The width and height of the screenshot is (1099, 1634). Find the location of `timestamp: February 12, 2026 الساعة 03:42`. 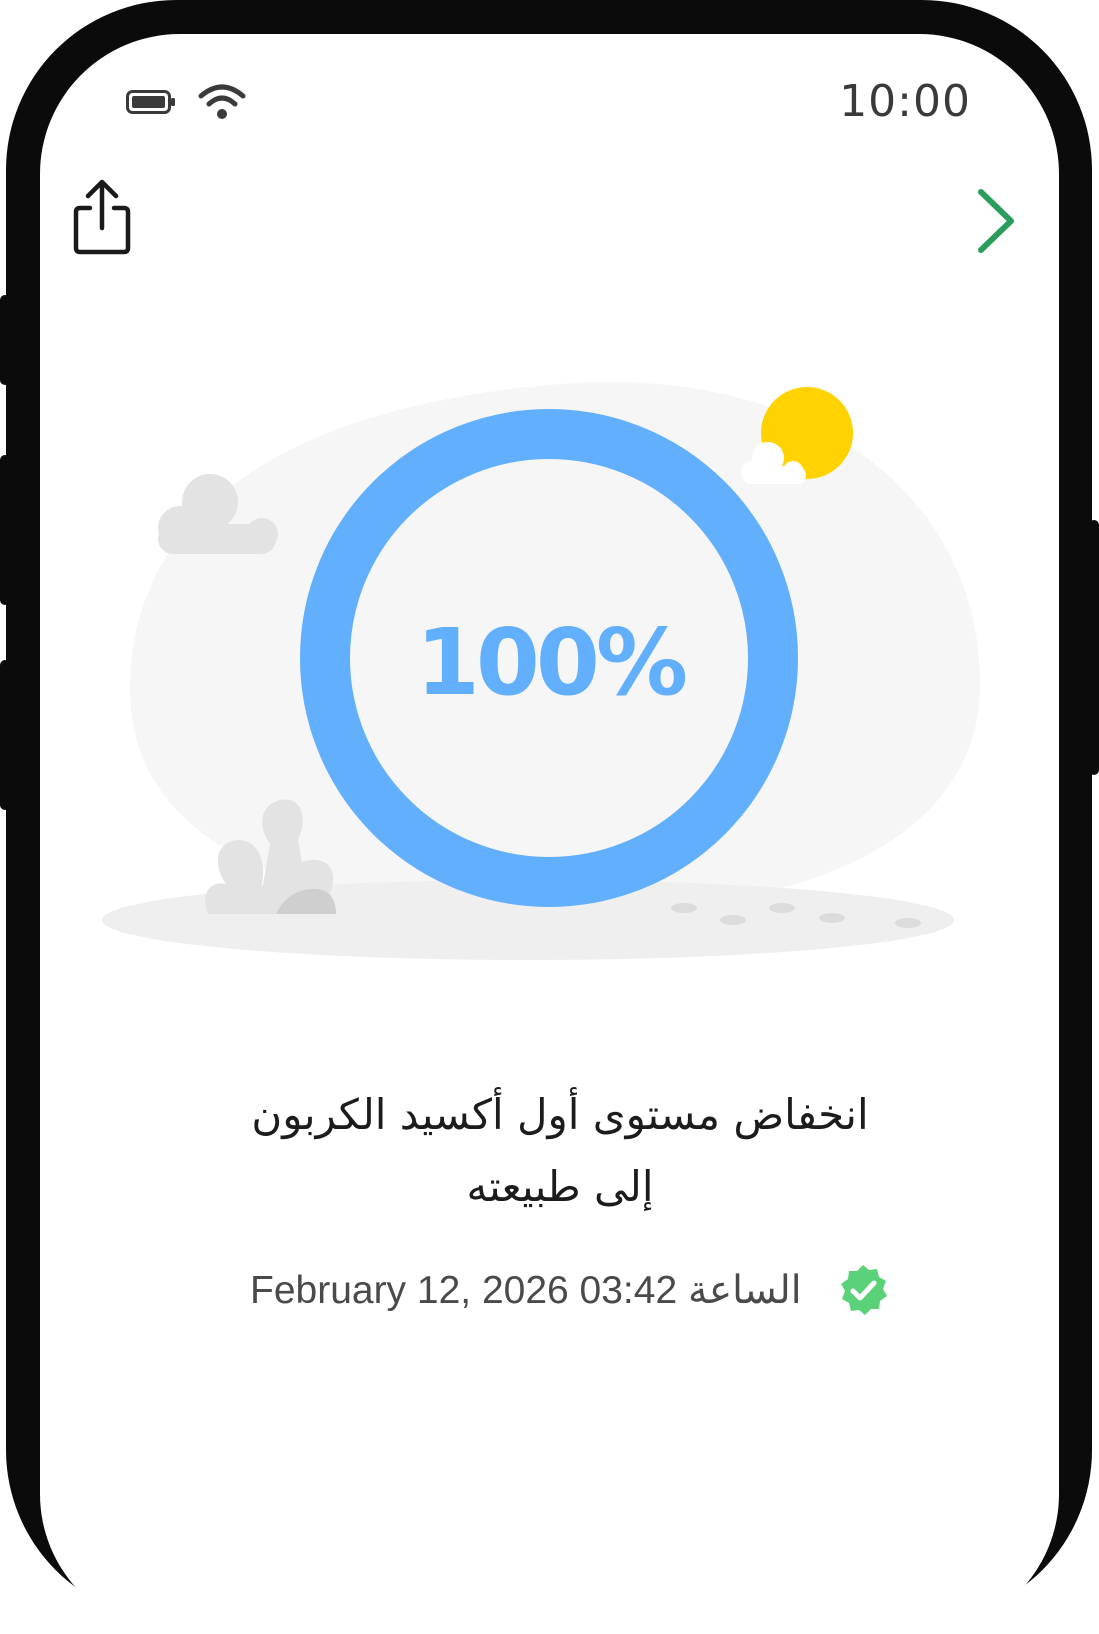

timestamp: February 12, 2026 الساعة 03:42 is located at coordinates (526, 1290).